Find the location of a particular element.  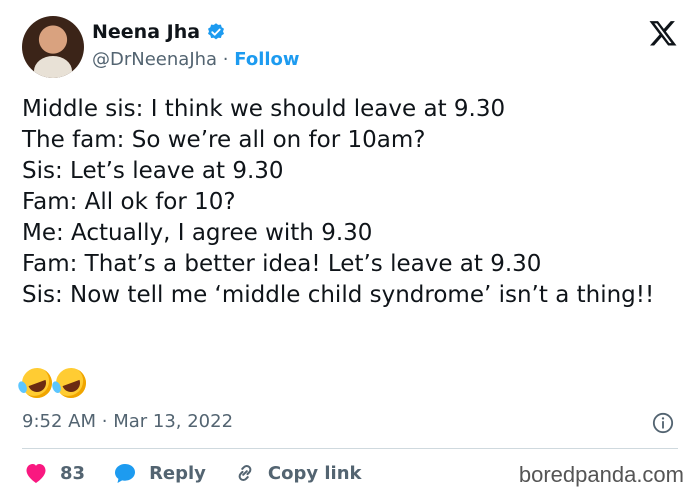

like-button: 83 is located at coordinates (54, 473).